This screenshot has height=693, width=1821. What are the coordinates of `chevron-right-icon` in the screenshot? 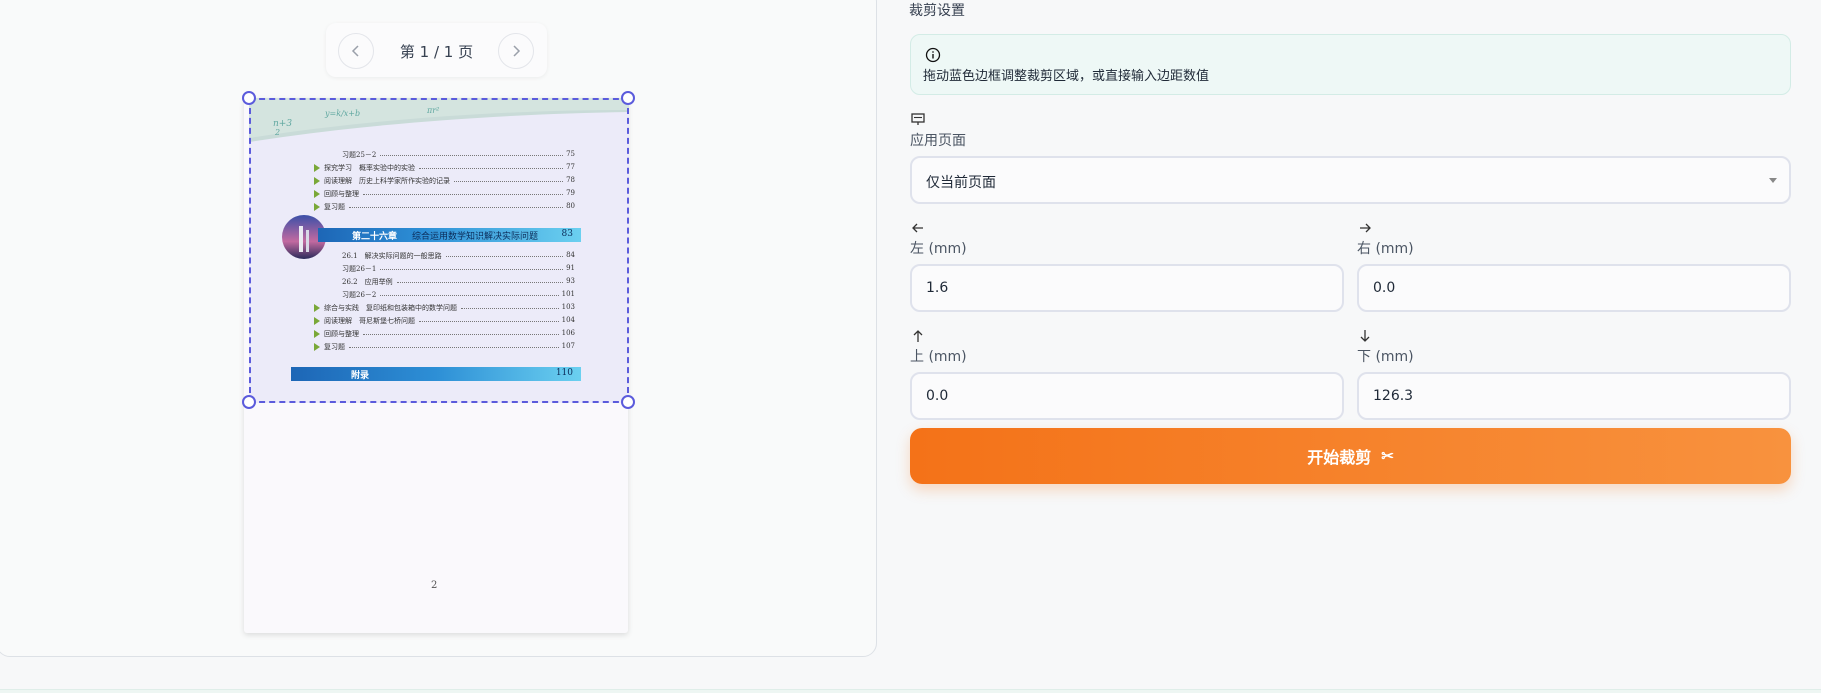 It's located at (517, 51).